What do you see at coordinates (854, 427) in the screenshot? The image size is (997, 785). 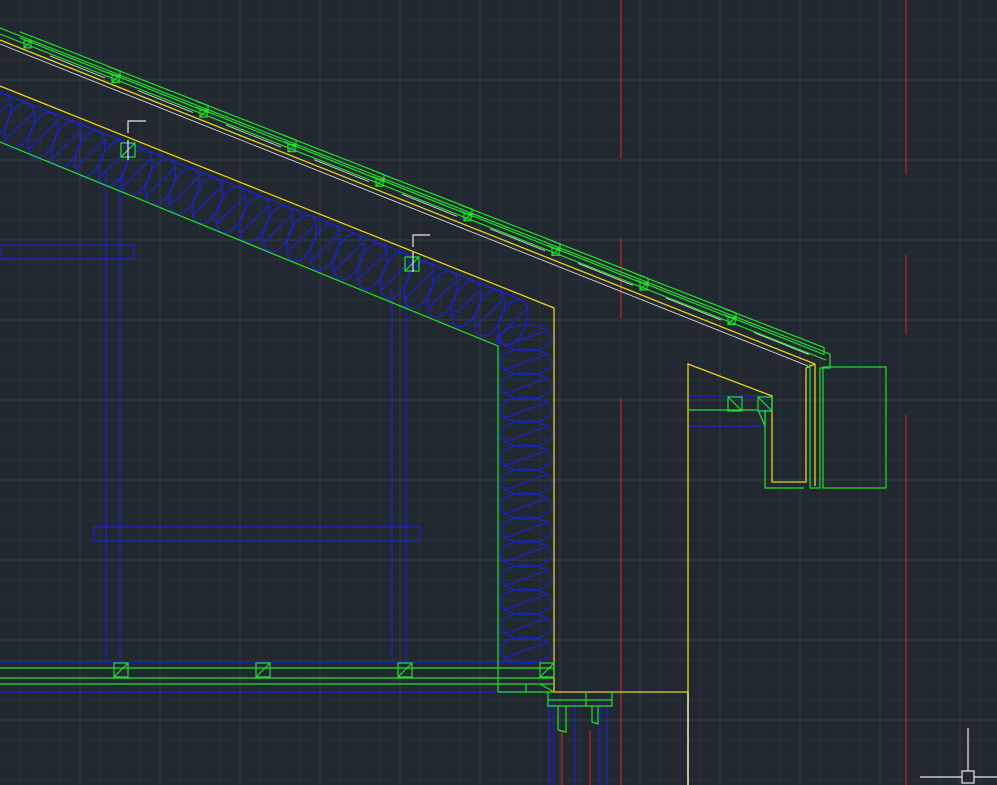 I see `gutter-board` at bounding box center [854, 427].